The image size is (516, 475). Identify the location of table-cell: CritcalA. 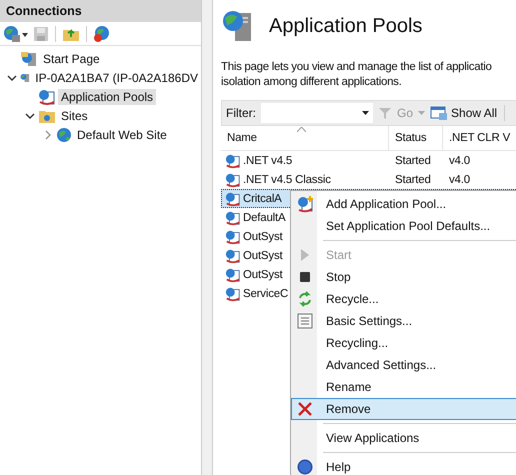
(262, 198).